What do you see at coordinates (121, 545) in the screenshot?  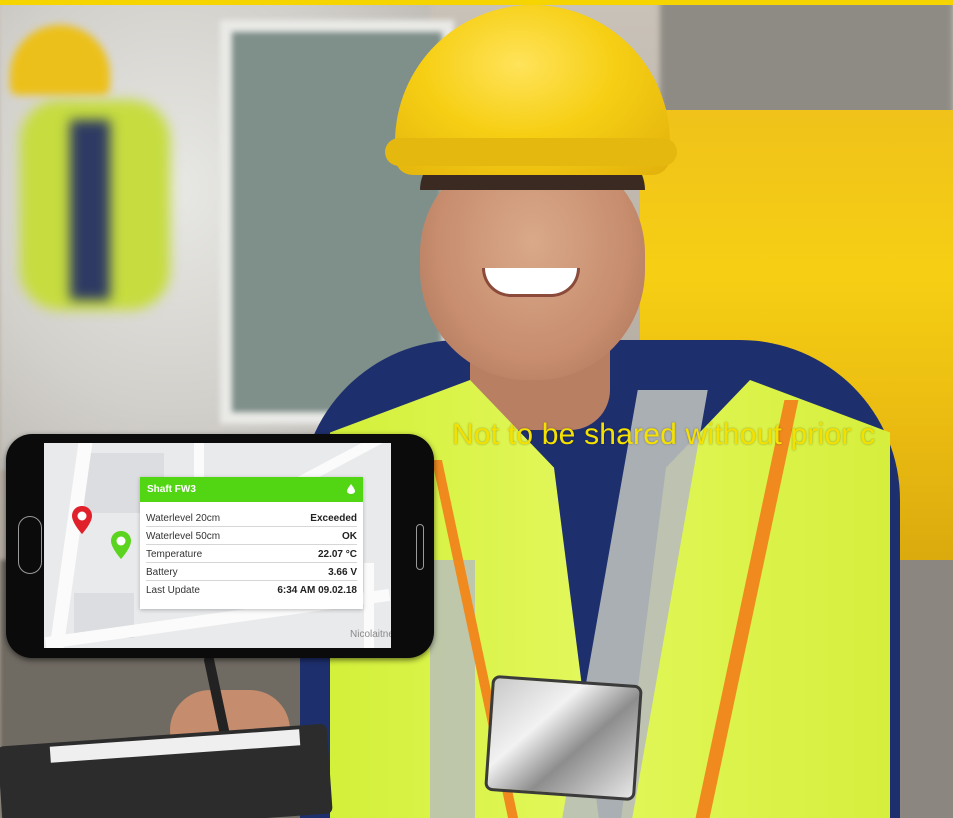 I see `green-map-pin-icon` at bounding box center [121, 545].